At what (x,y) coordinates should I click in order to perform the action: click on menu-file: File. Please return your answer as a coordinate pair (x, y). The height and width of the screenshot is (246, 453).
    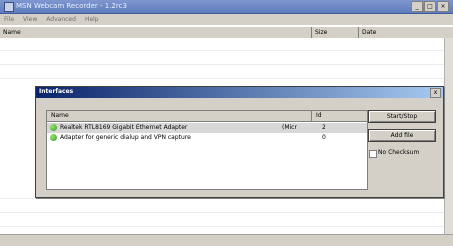
    Looking at the image, I should click on (9, 19).